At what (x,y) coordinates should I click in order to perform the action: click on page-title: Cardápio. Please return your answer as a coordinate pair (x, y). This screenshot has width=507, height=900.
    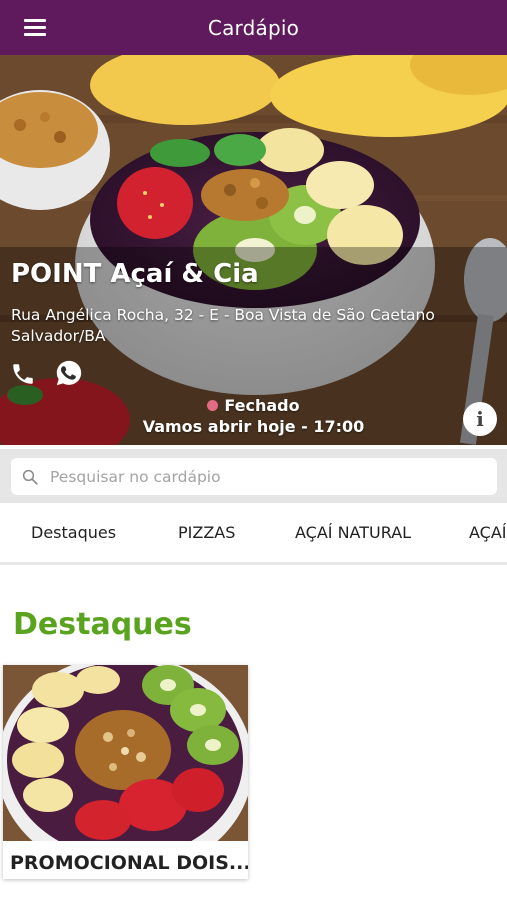
    Looking at the image, I should click on (253, 27).